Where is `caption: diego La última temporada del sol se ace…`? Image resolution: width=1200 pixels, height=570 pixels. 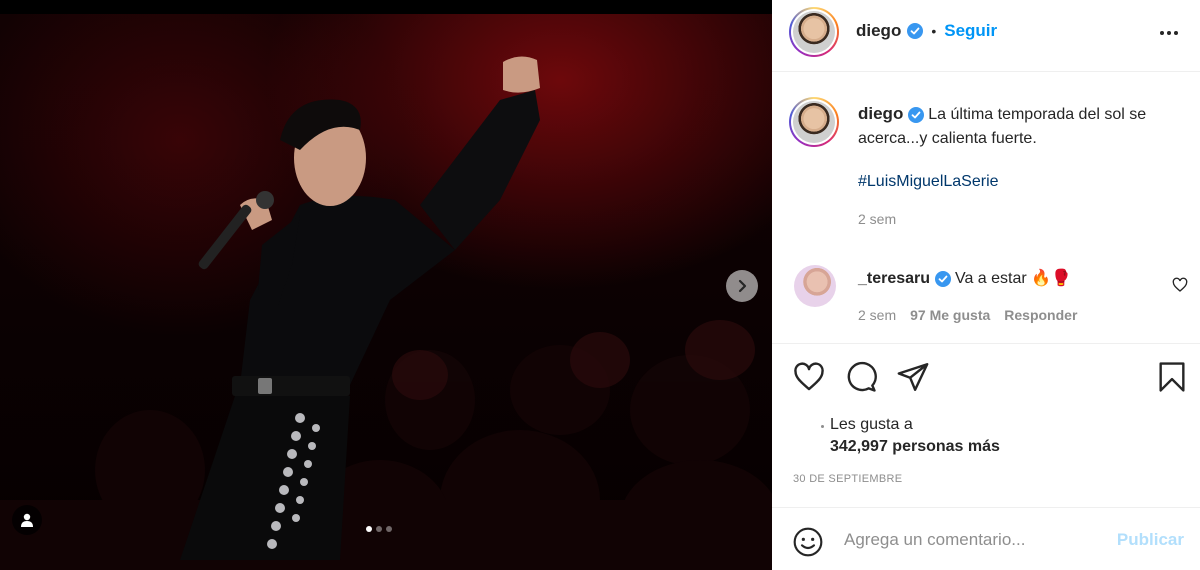
caption: diego La última temporada del sol se ace… is located at coordinates (1023, 164).